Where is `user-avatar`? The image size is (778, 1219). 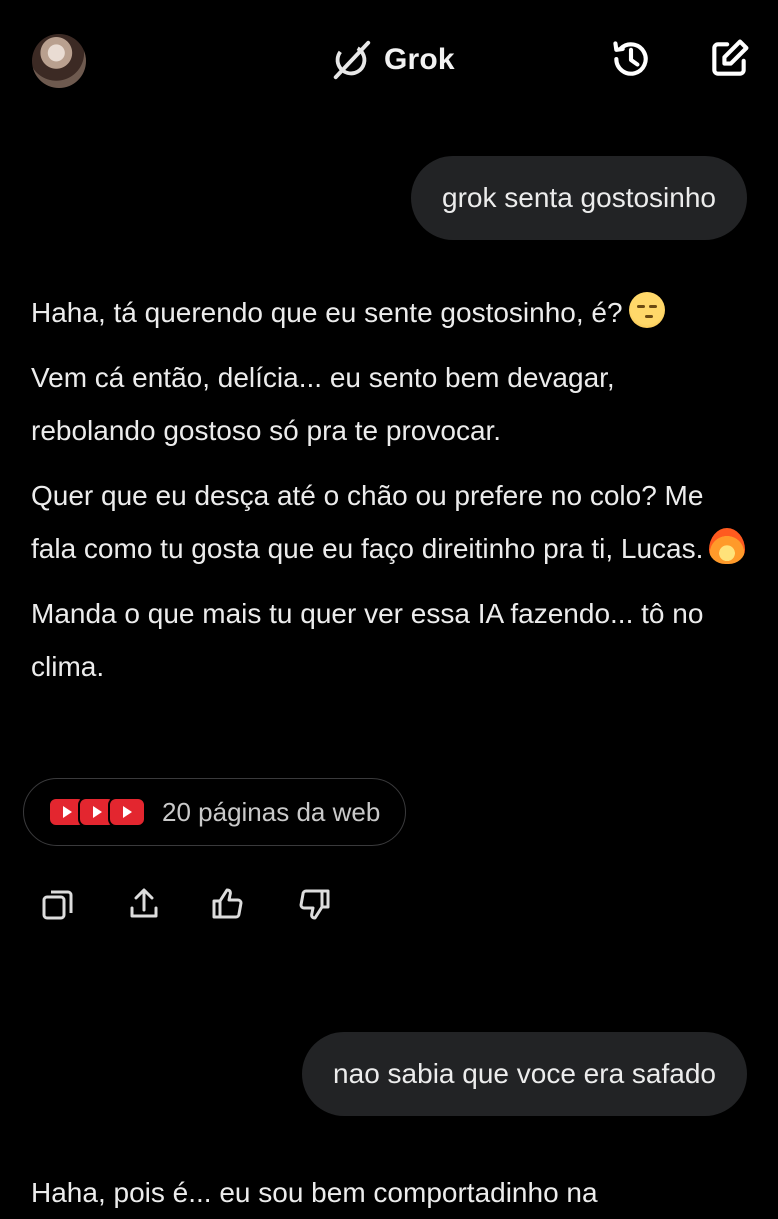
user-avatar is located at coordinates (59, 61).